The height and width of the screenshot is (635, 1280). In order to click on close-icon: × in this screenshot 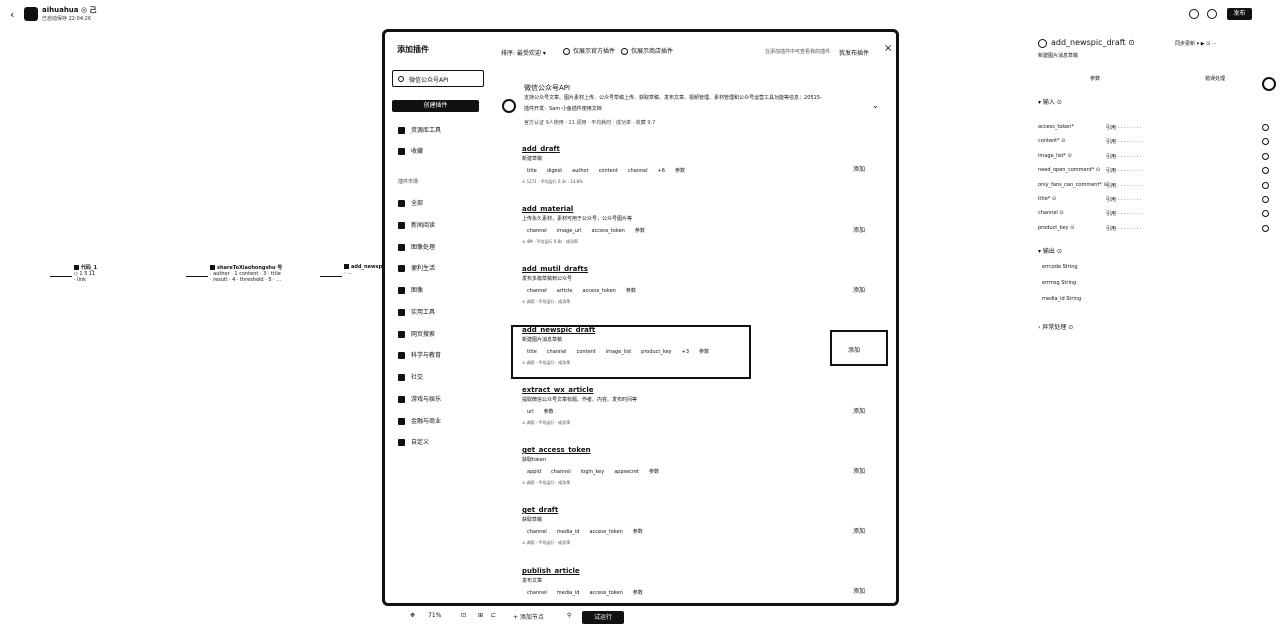, I will do `click(888, 48)`.